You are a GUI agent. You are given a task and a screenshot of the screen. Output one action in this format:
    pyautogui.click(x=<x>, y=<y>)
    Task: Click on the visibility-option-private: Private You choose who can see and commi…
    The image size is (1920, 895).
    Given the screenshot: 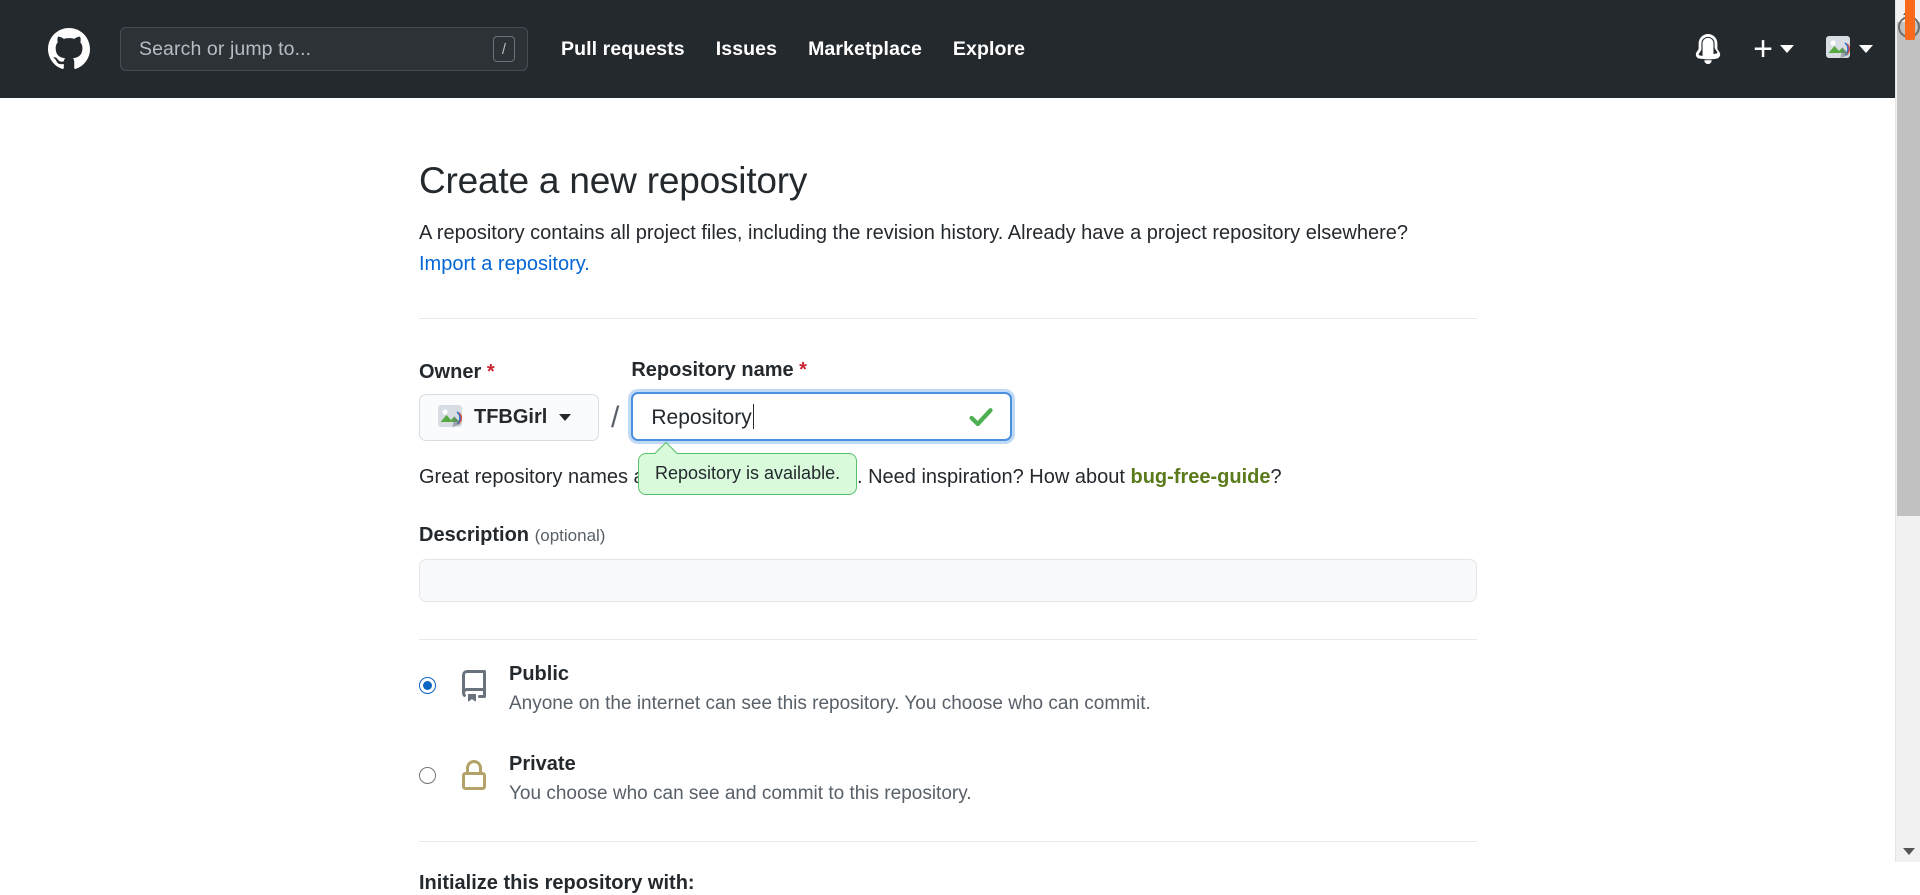 What is the action you would take?
    pyautogui.click(x=948, y=779)
    